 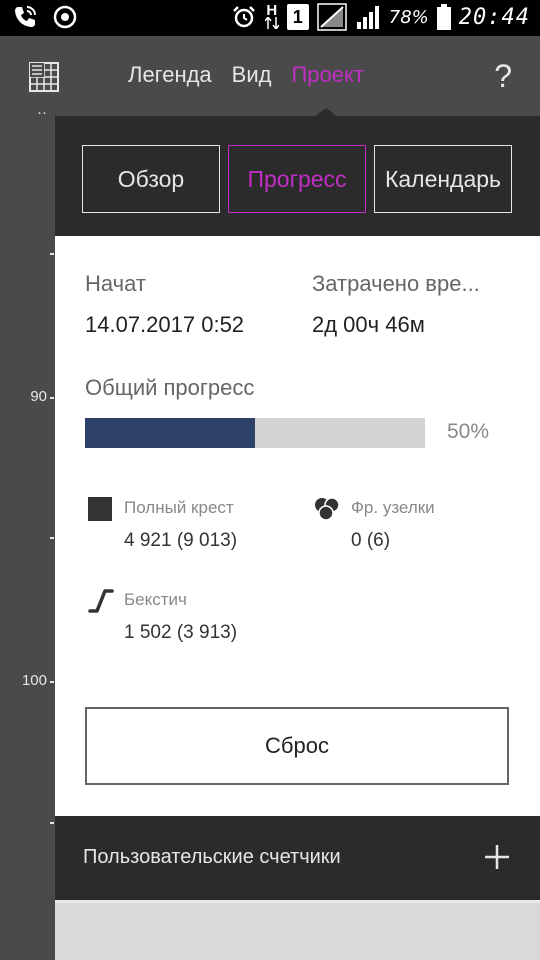 I want to click on sync-icon, so click(x=65, y=17).